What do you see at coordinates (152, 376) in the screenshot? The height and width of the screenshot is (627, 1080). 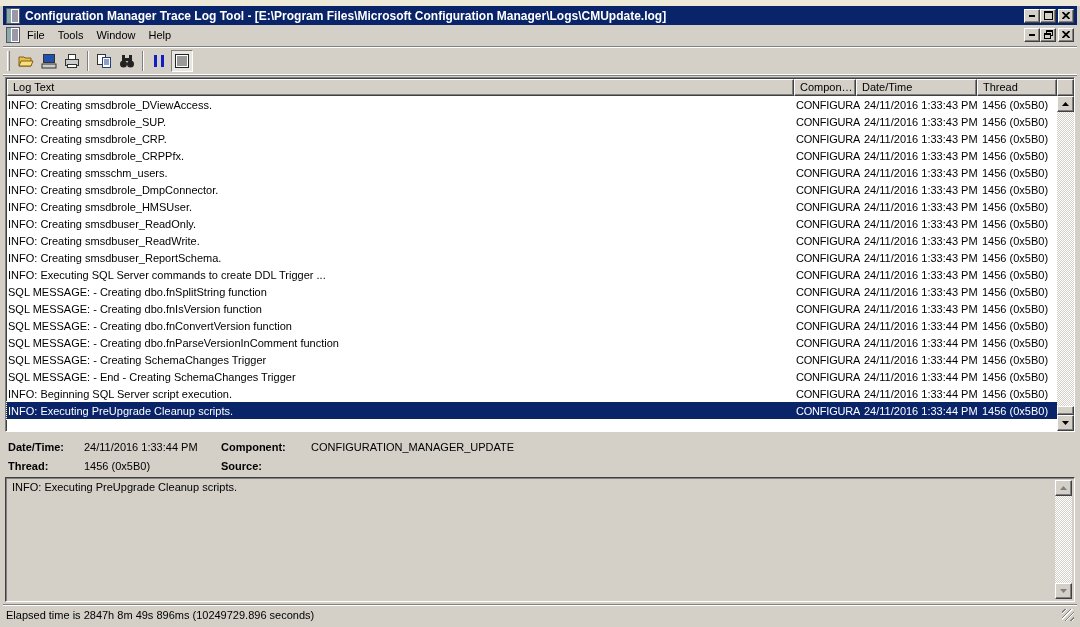 I see `log-text-cell-text: SQL MESSAGE: - End - Creating SchemaChanges Trigger` at bounding box center [152, 376].